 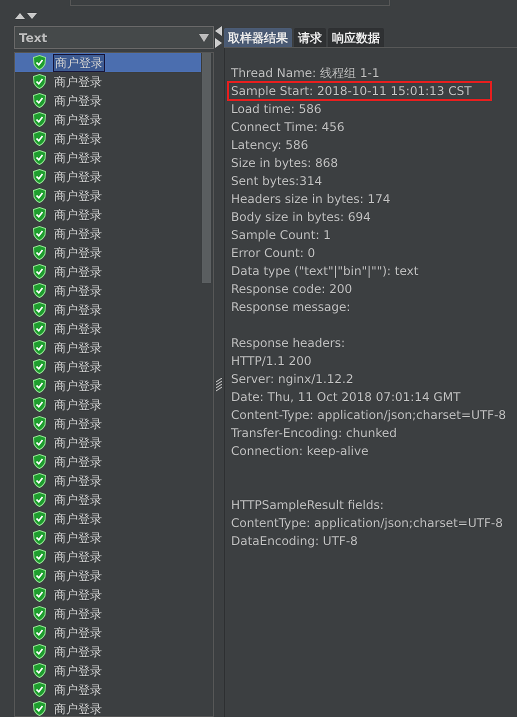 What do you see at coordinates (299, 451) in the screenshot?
I see `result-line: Connection: keep-alive` at bounding box center [299, 451].